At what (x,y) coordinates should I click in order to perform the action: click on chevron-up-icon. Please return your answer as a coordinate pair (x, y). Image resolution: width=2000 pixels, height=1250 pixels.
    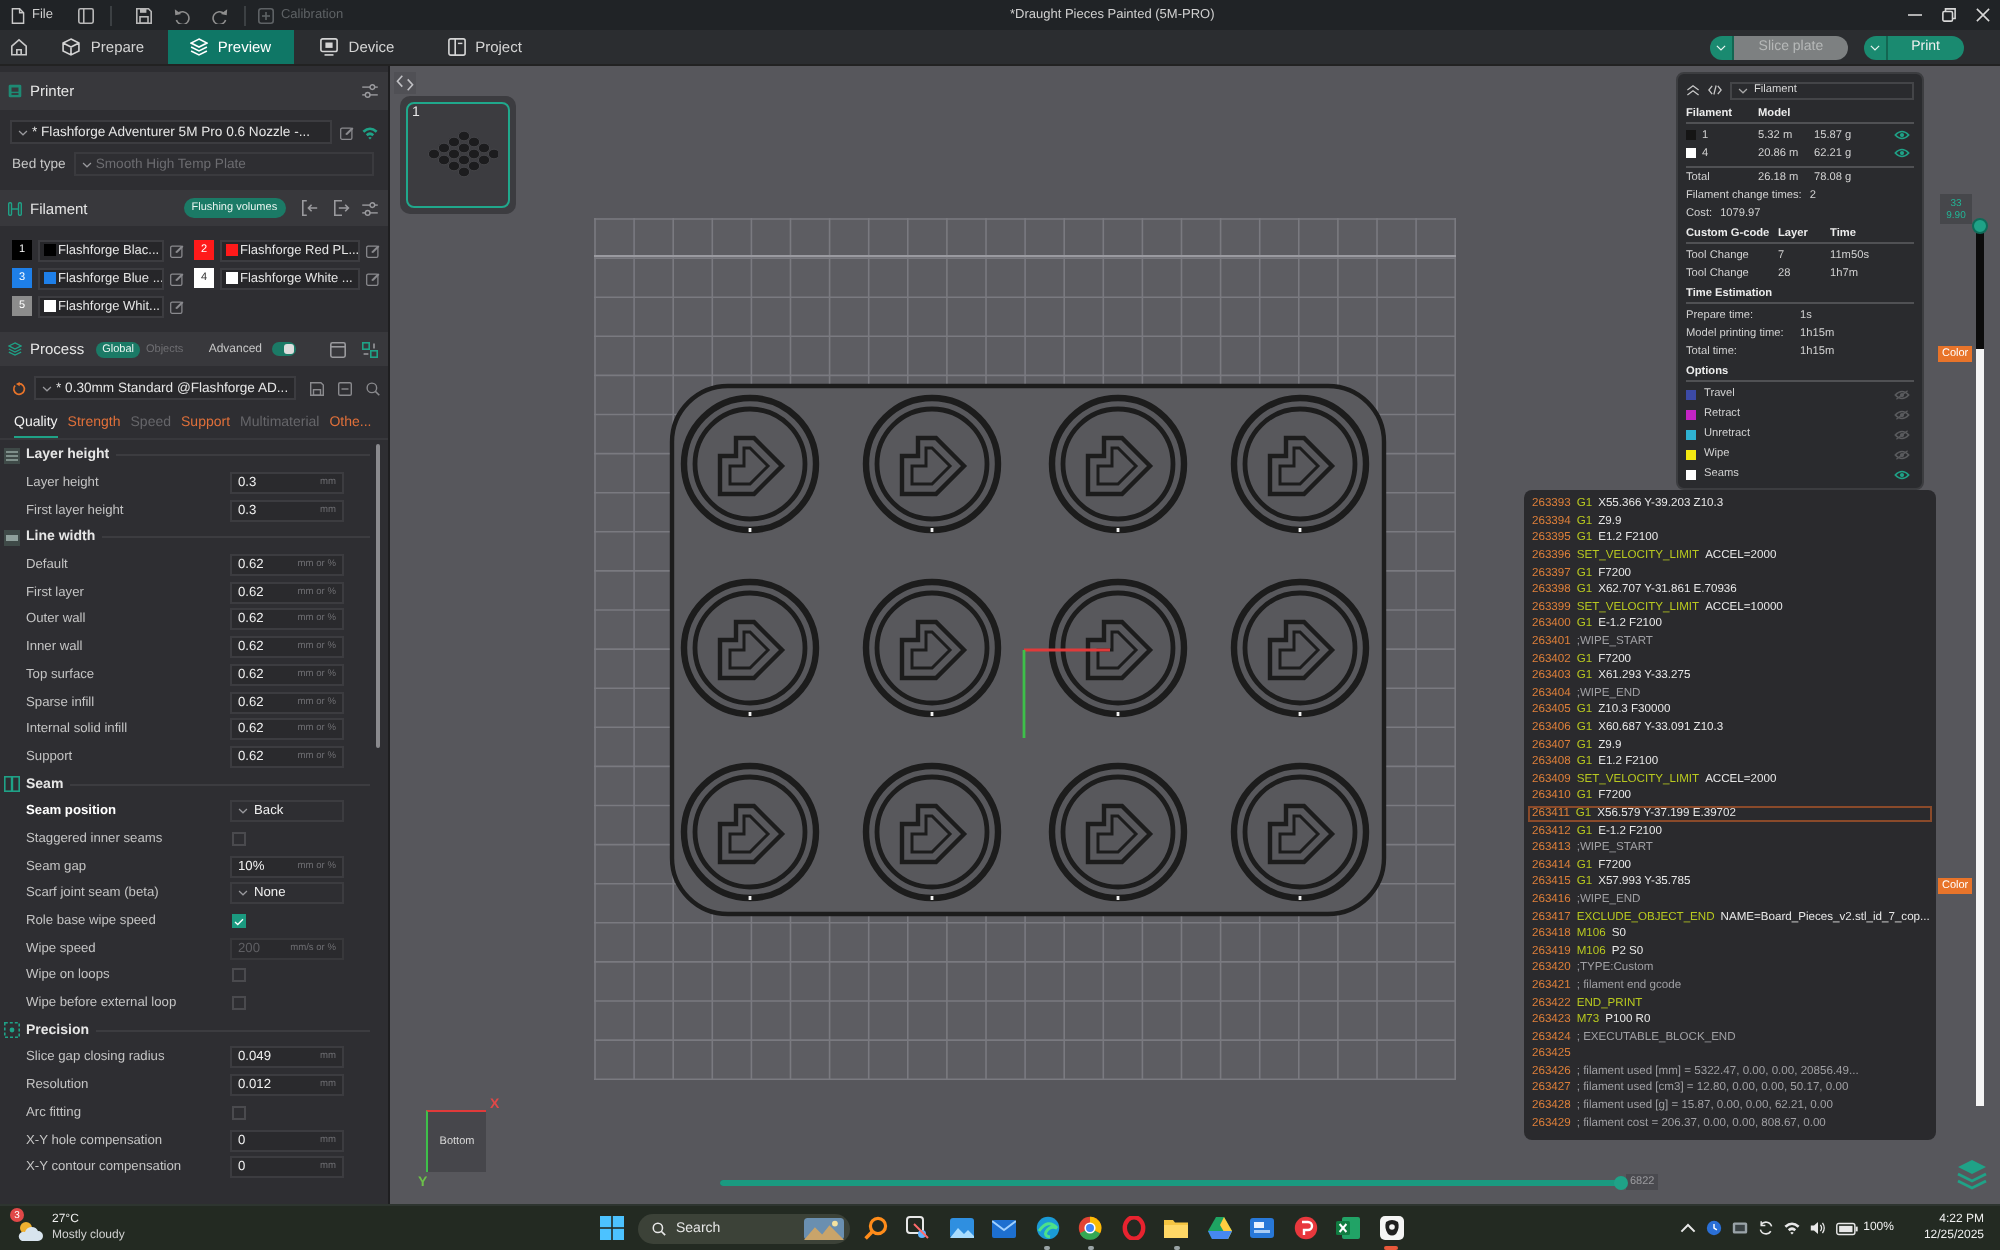
    Looking at the image, I should click on (1687, 1228).